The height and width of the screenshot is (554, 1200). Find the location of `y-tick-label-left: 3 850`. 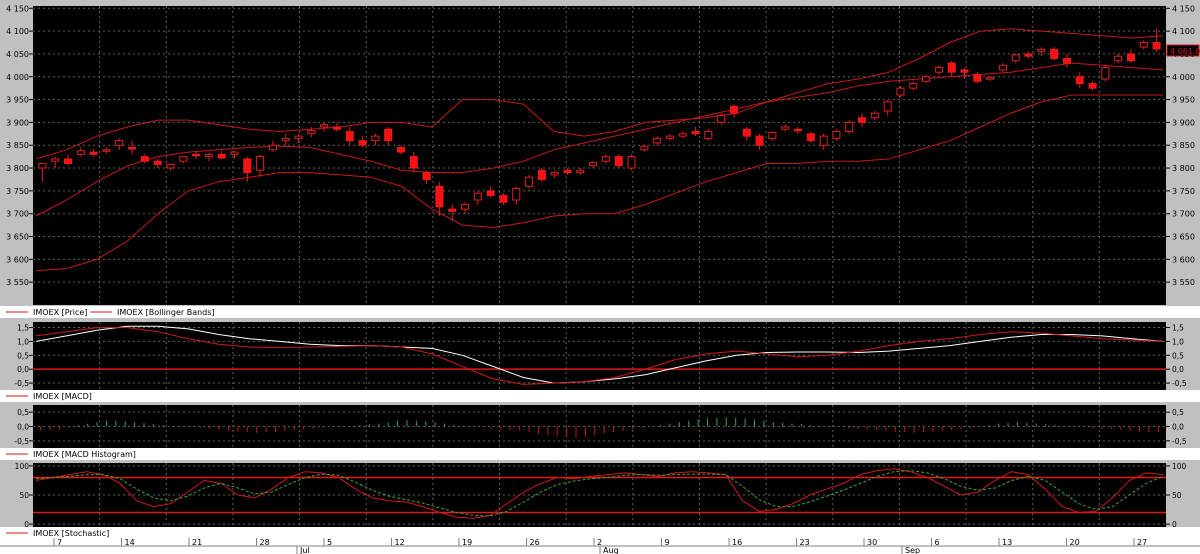

y-tick-label-left: 3 850 is located at coordinates (17, 145).